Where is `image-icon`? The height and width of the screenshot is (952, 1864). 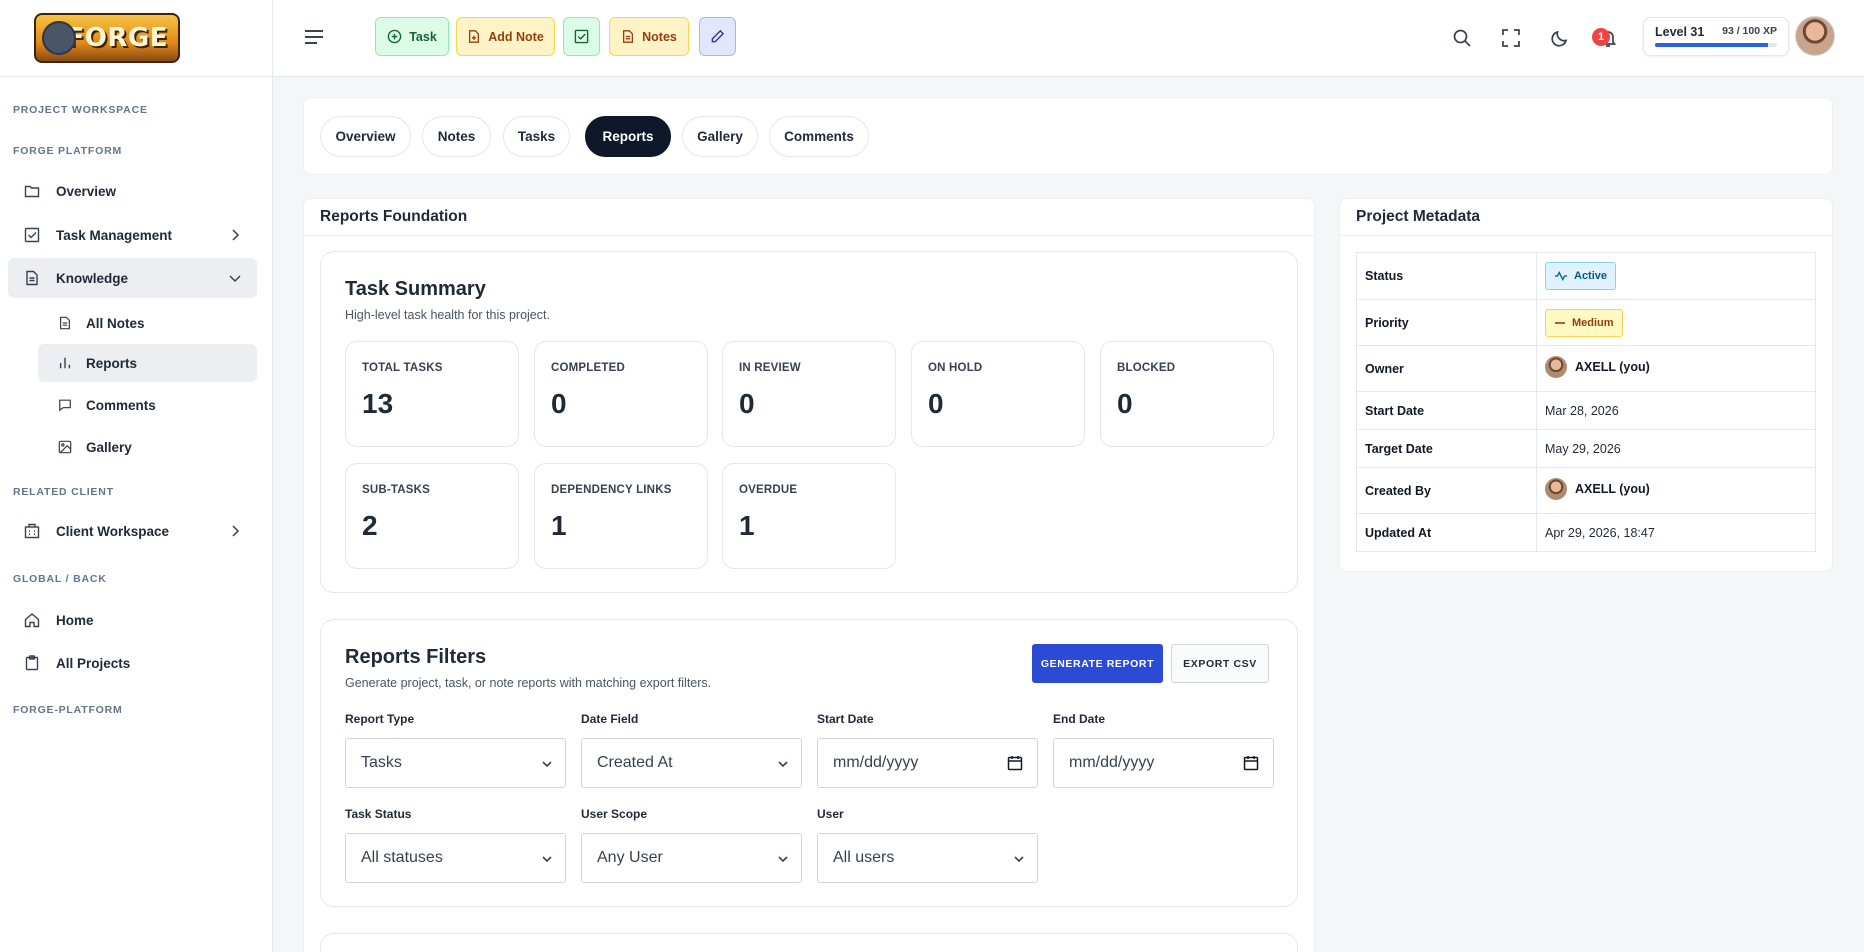 image-icon is located at coordinates (65, 447).